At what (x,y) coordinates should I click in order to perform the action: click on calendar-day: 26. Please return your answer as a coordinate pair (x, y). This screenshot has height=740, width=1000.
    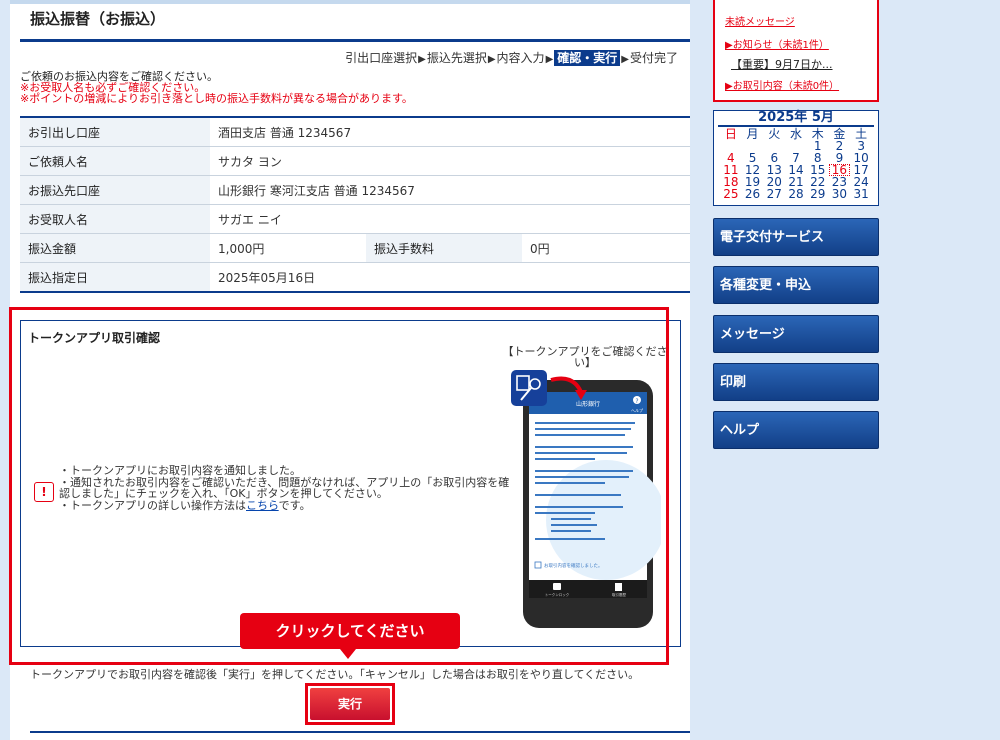
    Looking at the image, I should click on (752, 194).